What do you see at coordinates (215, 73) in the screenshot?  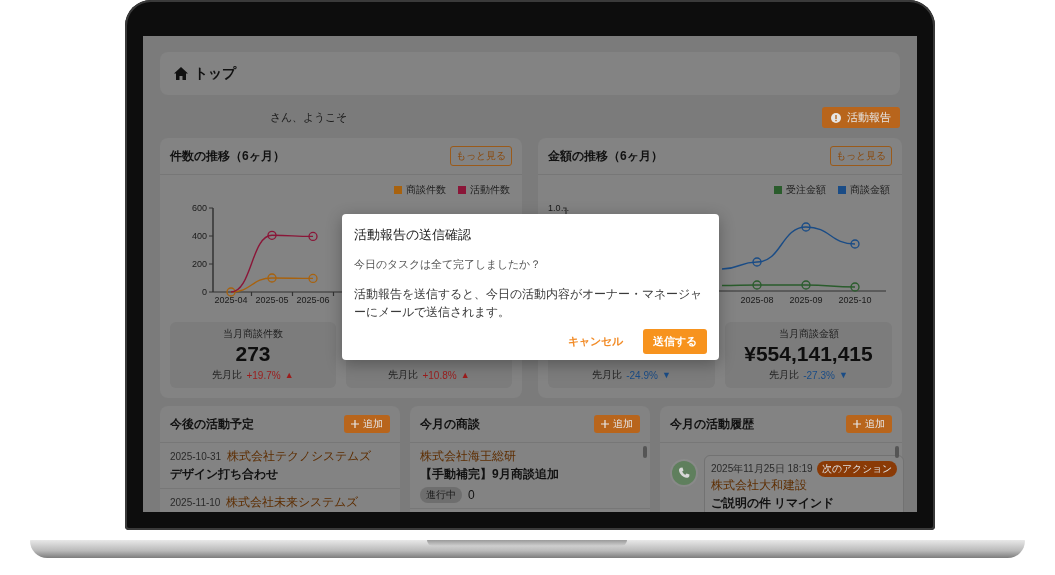 I see `page-title: トップ` at bounding box center [215, 73].